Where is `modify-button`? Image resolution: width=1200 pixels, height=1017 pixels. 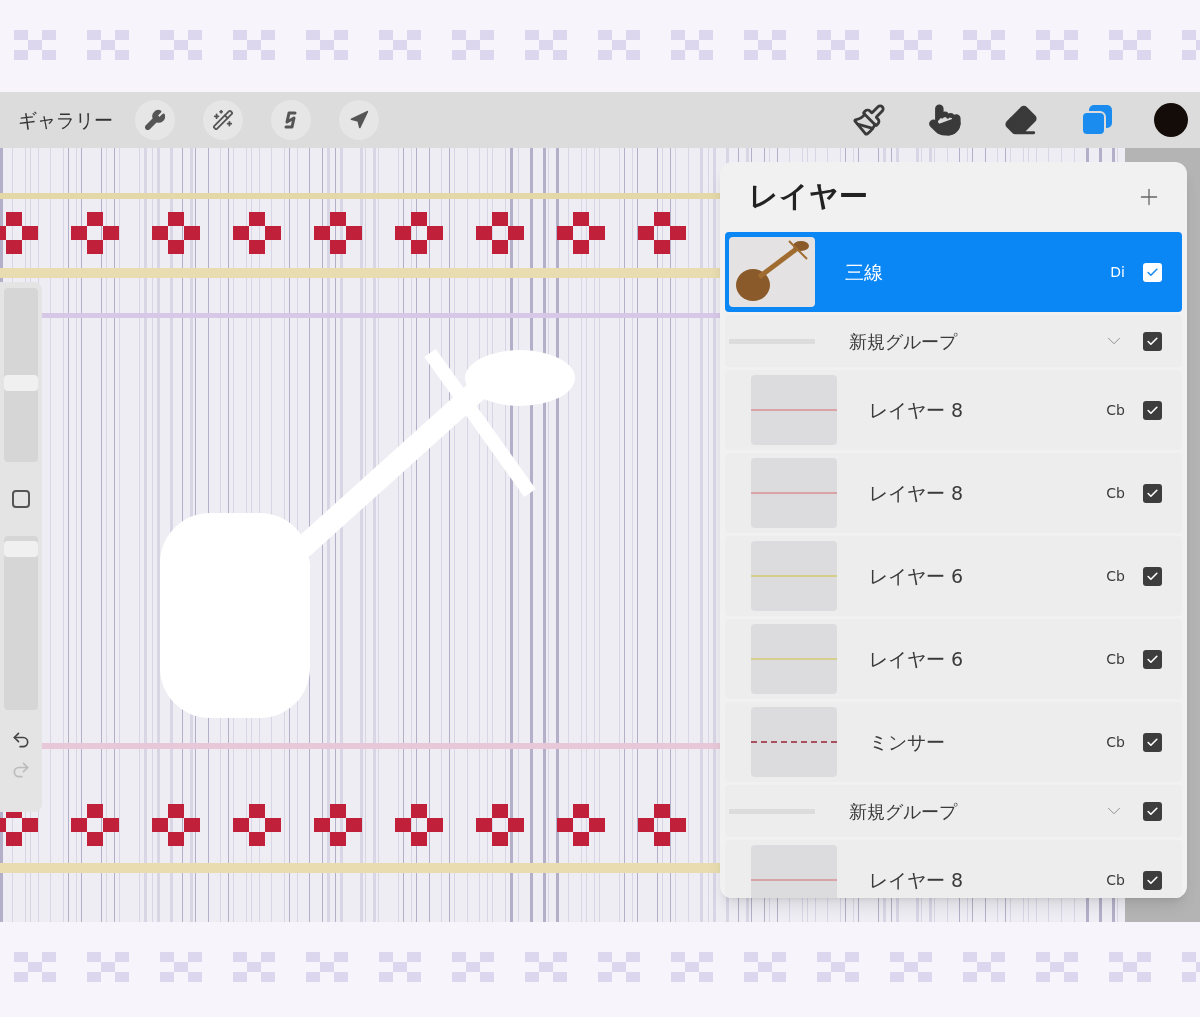 modify-button is located at coordinates (21, 499).